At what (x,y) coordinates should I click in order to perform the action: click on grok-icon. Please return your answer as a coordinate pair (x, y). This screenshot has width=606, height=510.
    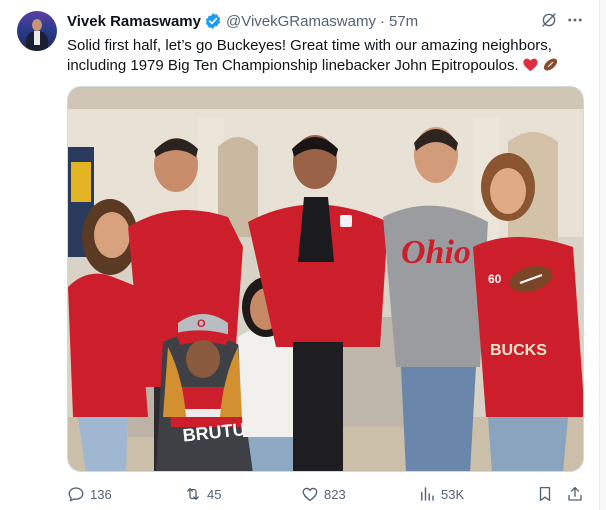
    Looking at the image, I should click on (549, 20).